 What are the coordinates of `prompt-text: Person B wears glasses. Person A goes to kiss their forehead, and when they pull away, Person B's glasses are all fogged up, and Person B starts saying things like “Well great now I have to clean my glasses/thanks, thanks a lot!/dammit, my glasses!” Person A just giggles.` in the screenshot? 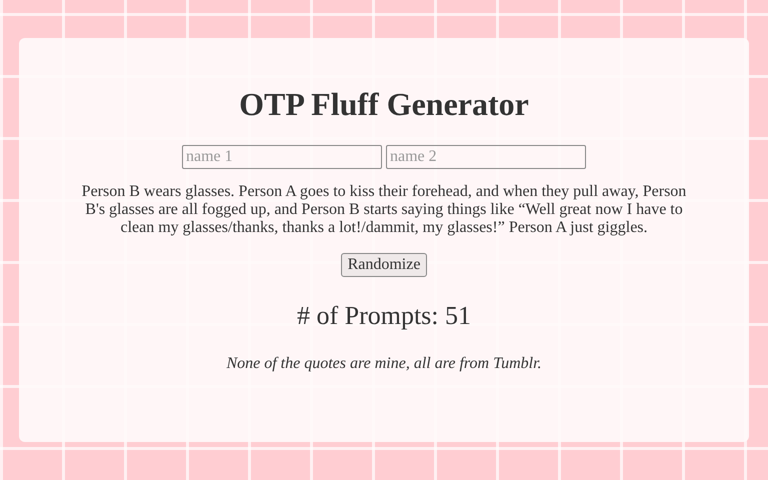 It's located at (384, 210).